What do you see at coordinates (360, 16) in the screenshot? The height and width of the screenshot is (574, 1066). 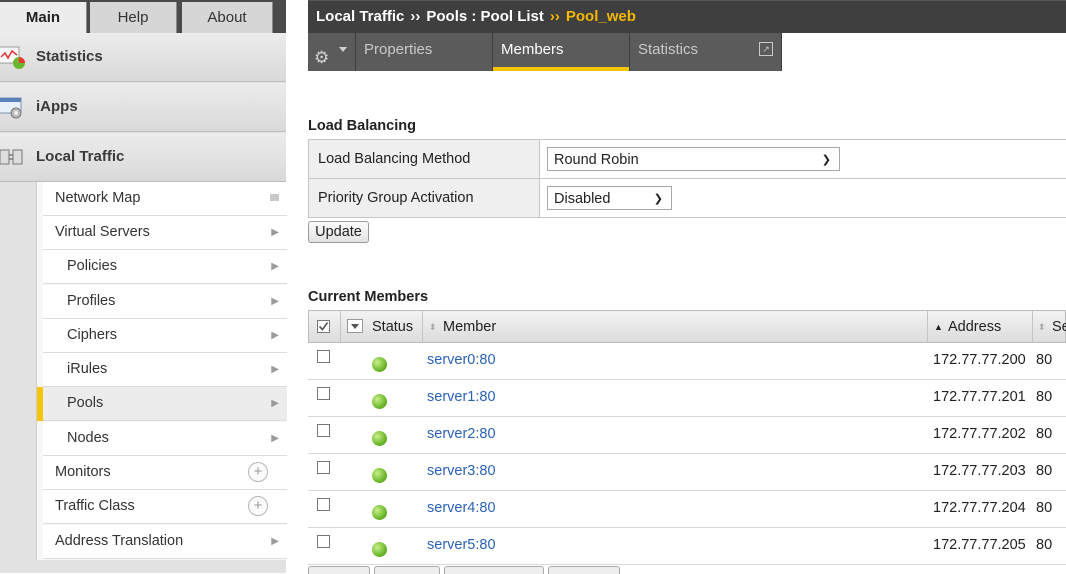 I see `breadcrumb-local-traffic: Local Traffic` at bounding box center [360, 16].